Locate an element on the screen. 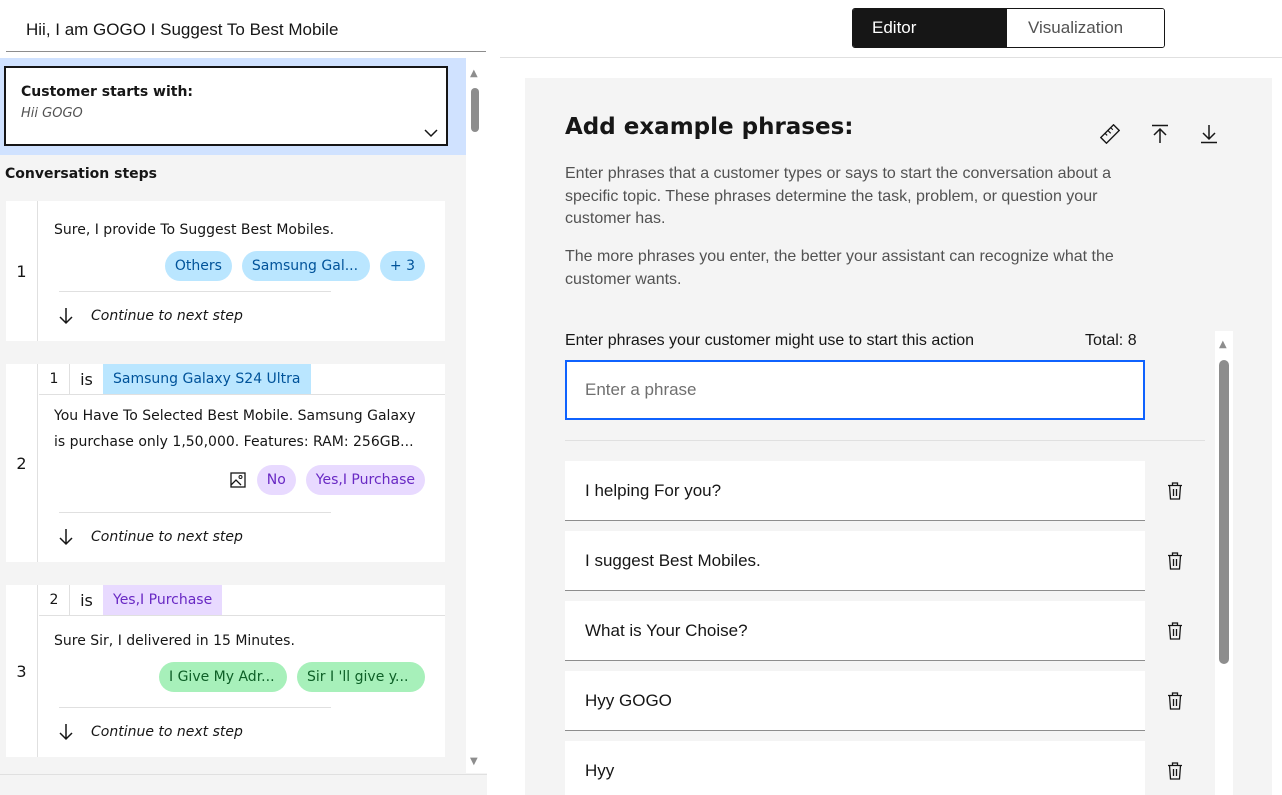 The image size is (1282, 795). step-options: Others Samsung Gal... + 3 is located at coordinates (242, 266).